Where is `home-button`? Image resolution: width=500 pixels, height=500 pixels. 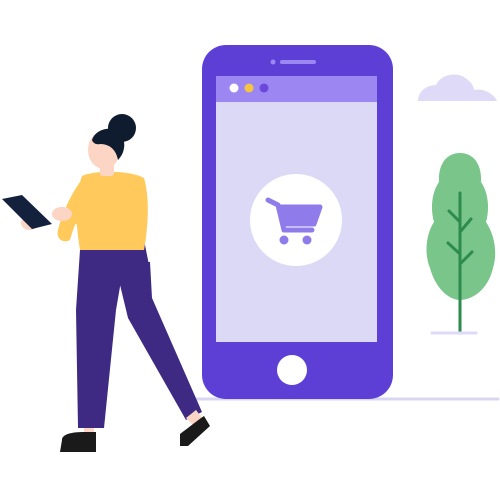 home-button is located at coordinates (292, 370).